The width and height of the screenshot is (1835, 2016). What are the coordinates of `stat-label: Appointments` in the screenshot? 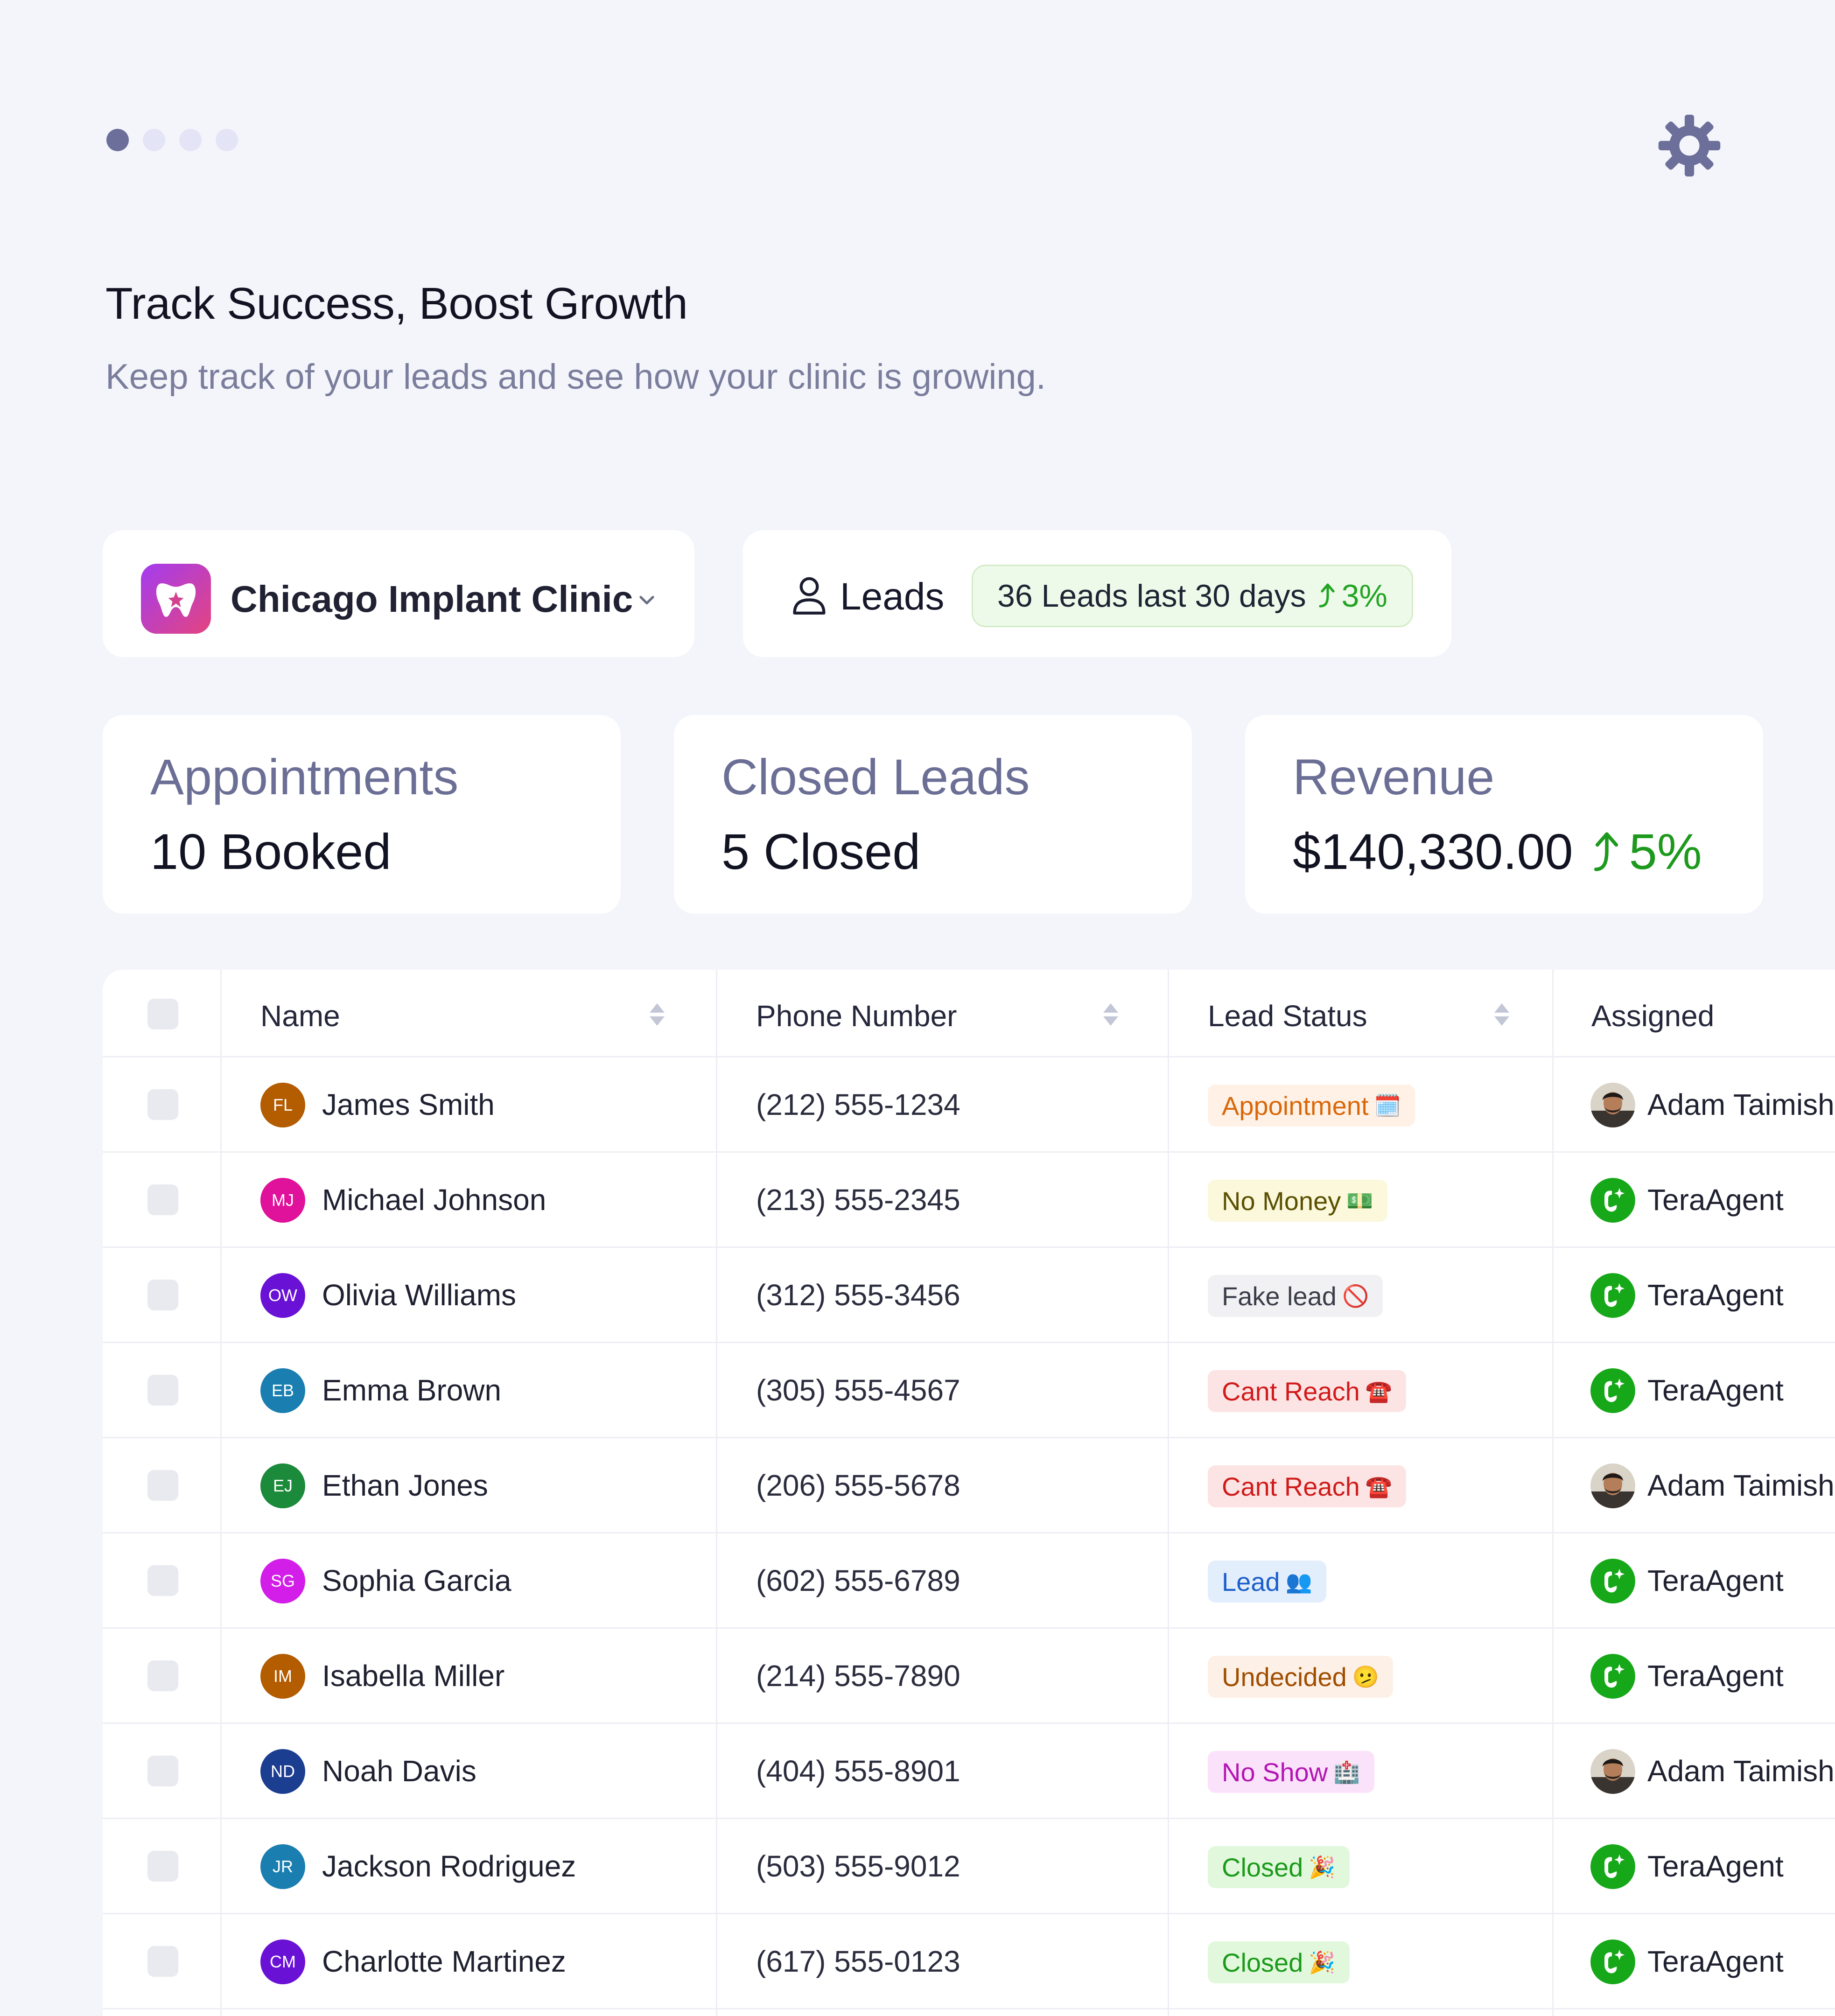 It's located at (304, 777).